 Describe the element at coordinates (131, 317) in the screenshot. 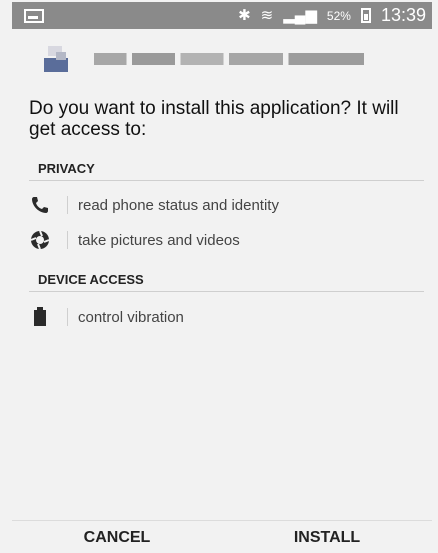

I see `permission-label: control vibration` at that location.